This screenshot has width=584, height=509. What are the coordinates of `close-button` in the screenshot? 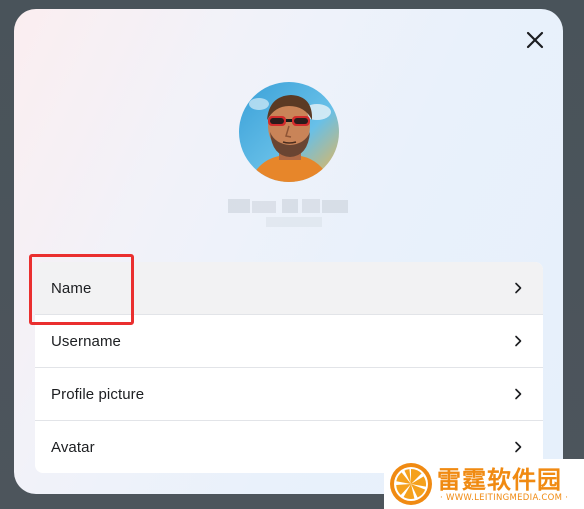 It's located at (535, 40).